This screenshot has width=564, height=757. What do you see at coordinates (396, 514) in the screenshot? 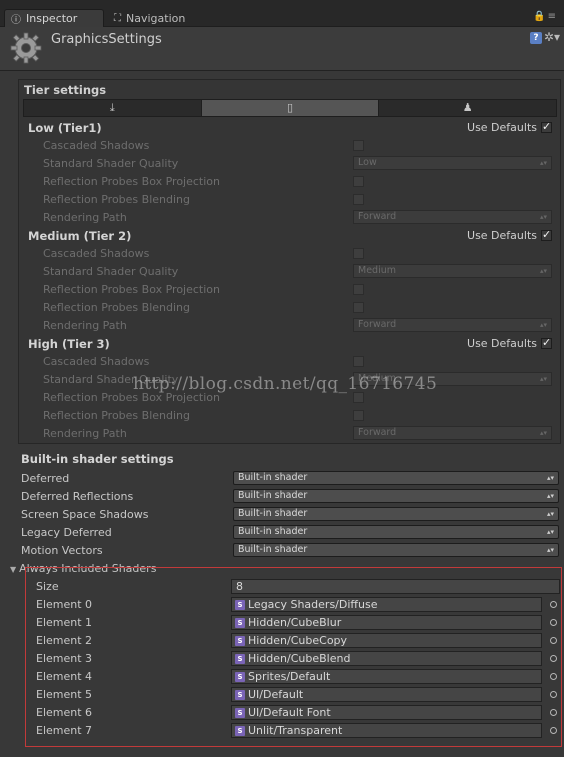
I see `screen-space-shadows-dropdown: Built-in shader ▴▾` at bounding box center [396, 514].